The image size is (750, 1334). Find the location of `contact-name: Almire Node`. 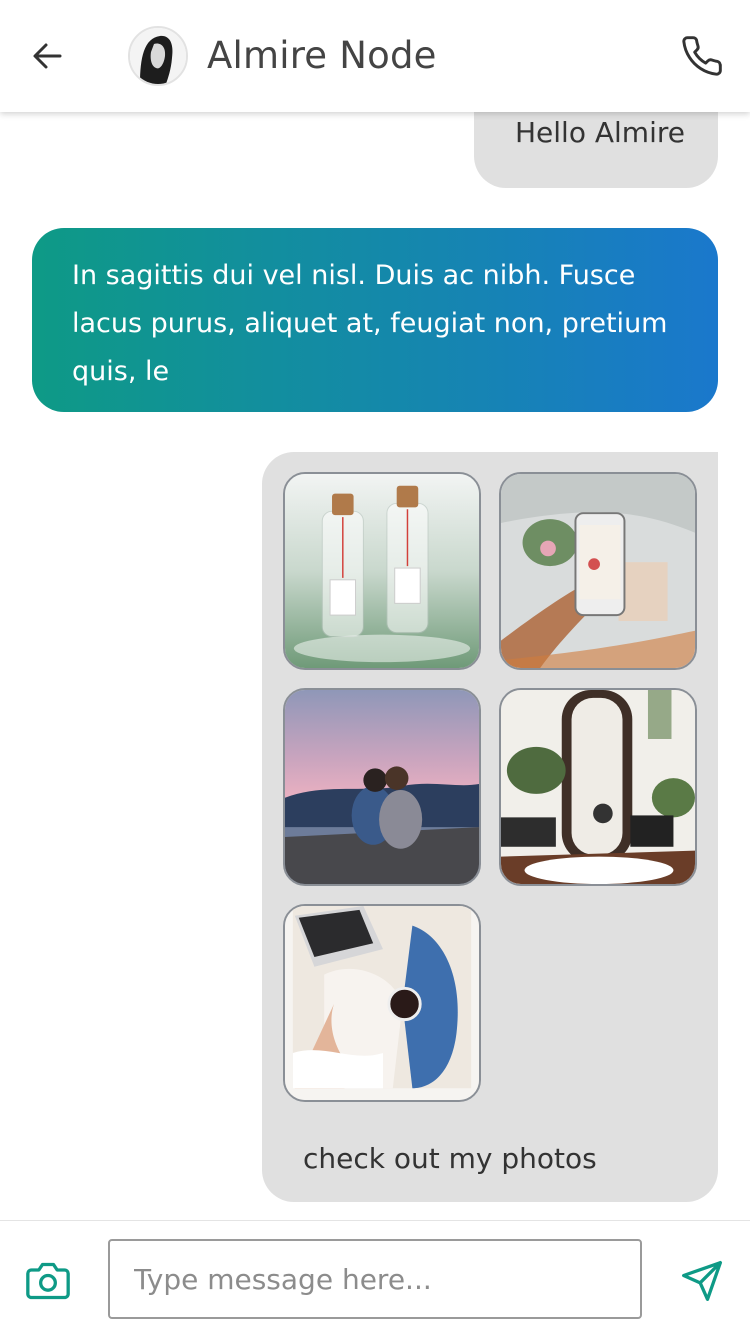

contact-name: Almire Node is located at coordinates (322, 55).